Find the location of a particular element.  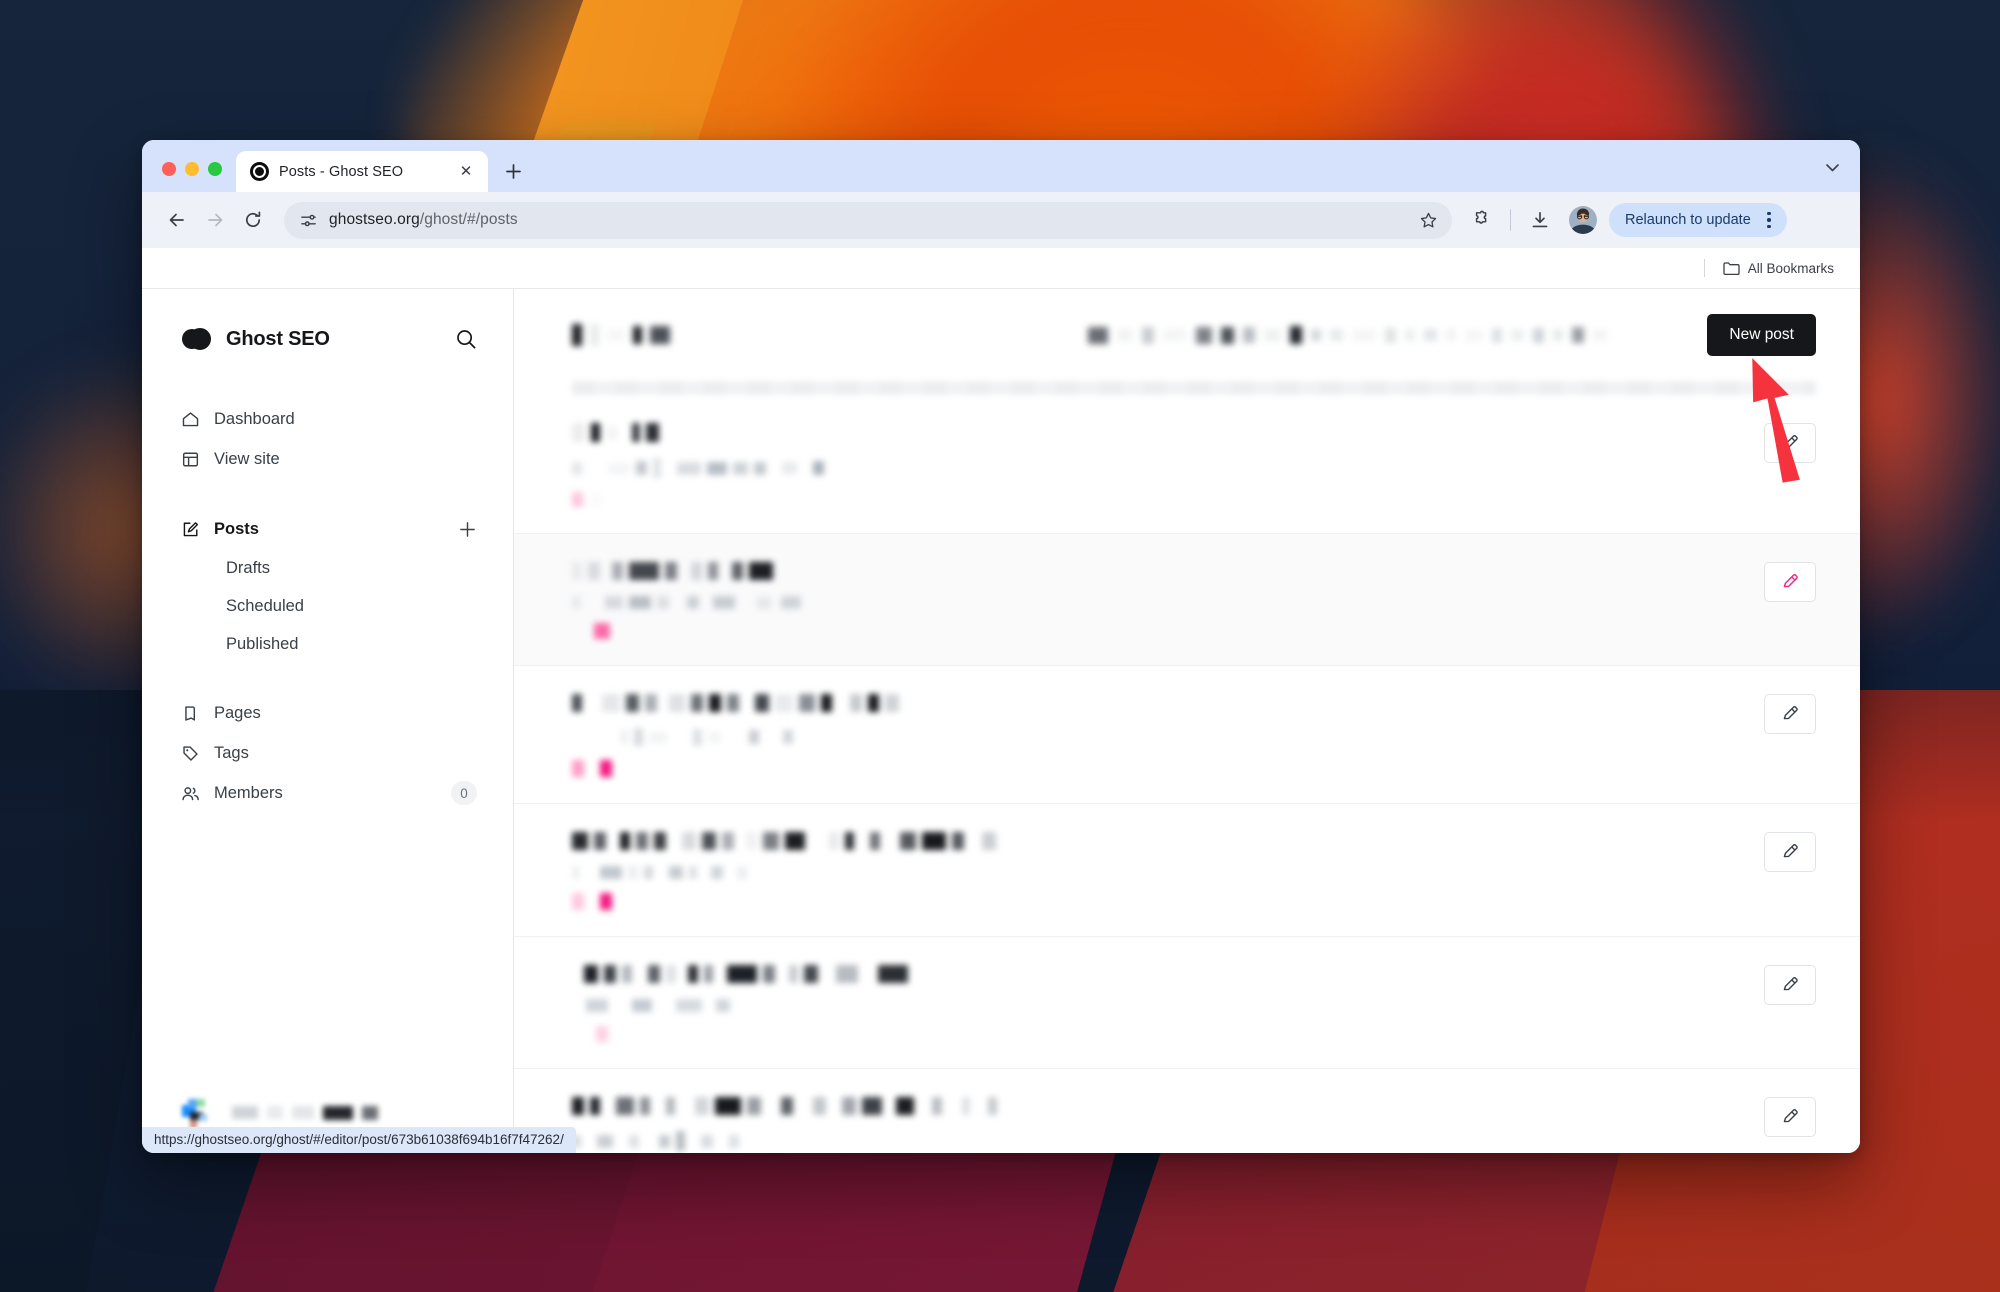

sidebar-item-scheduled: Scheduled is located at coordinates (328, 606).